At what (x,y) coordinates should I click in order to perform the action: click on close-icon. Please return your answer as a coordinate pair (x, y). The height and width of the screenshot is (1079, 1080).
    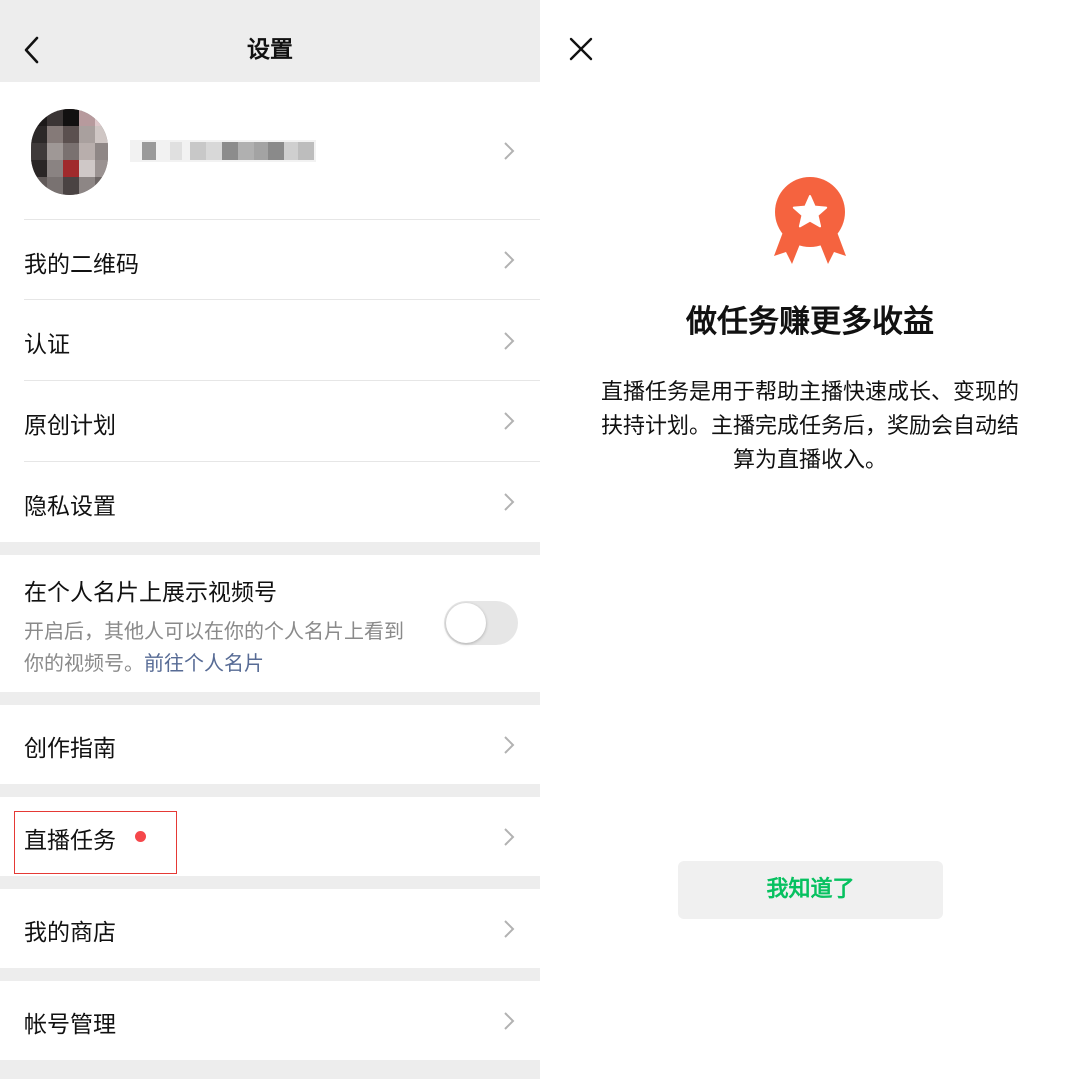
    Looking at the image, I should click on (581, 49).